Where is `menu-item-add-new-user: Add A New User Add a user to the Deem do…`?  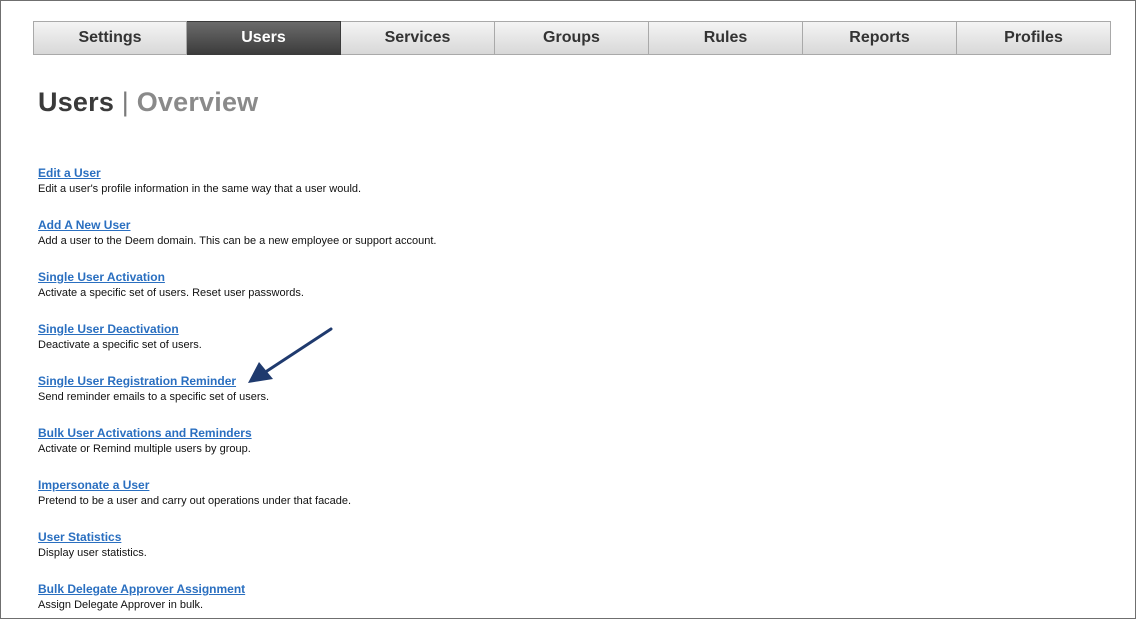
menu-item-add-new-user: Add A New User Add a user to the Deem do… is located at coordinates (438, 242).